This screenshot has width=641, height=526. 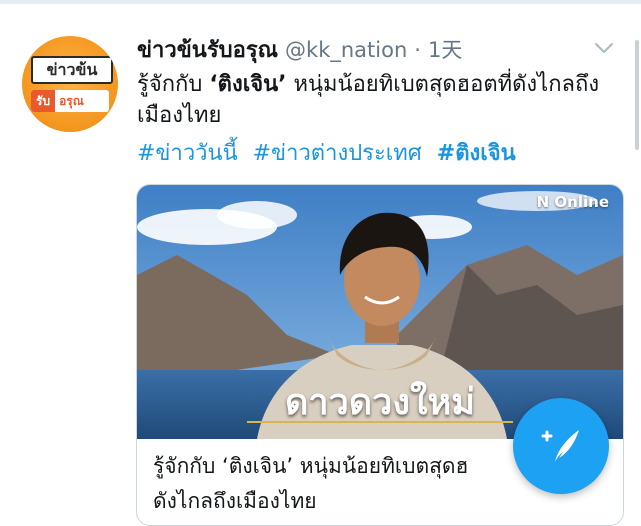 I want to click on avatar-logo-part-b: อรุณ, so click(x=71, y=101).